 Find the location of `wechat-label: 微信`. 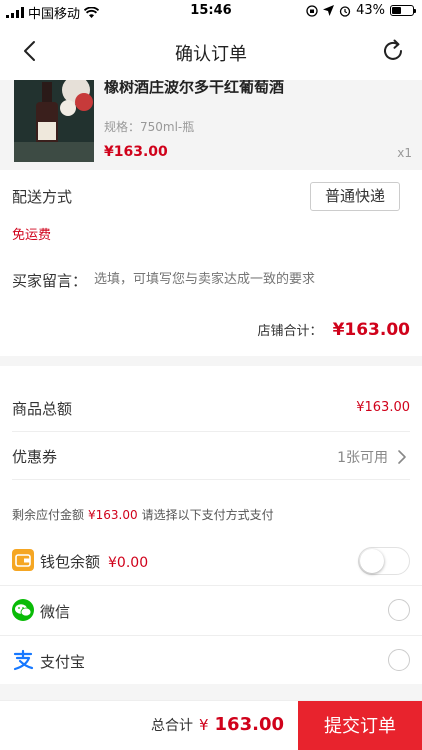

wechat-label: 微信 is located at coordinates (55, 612).